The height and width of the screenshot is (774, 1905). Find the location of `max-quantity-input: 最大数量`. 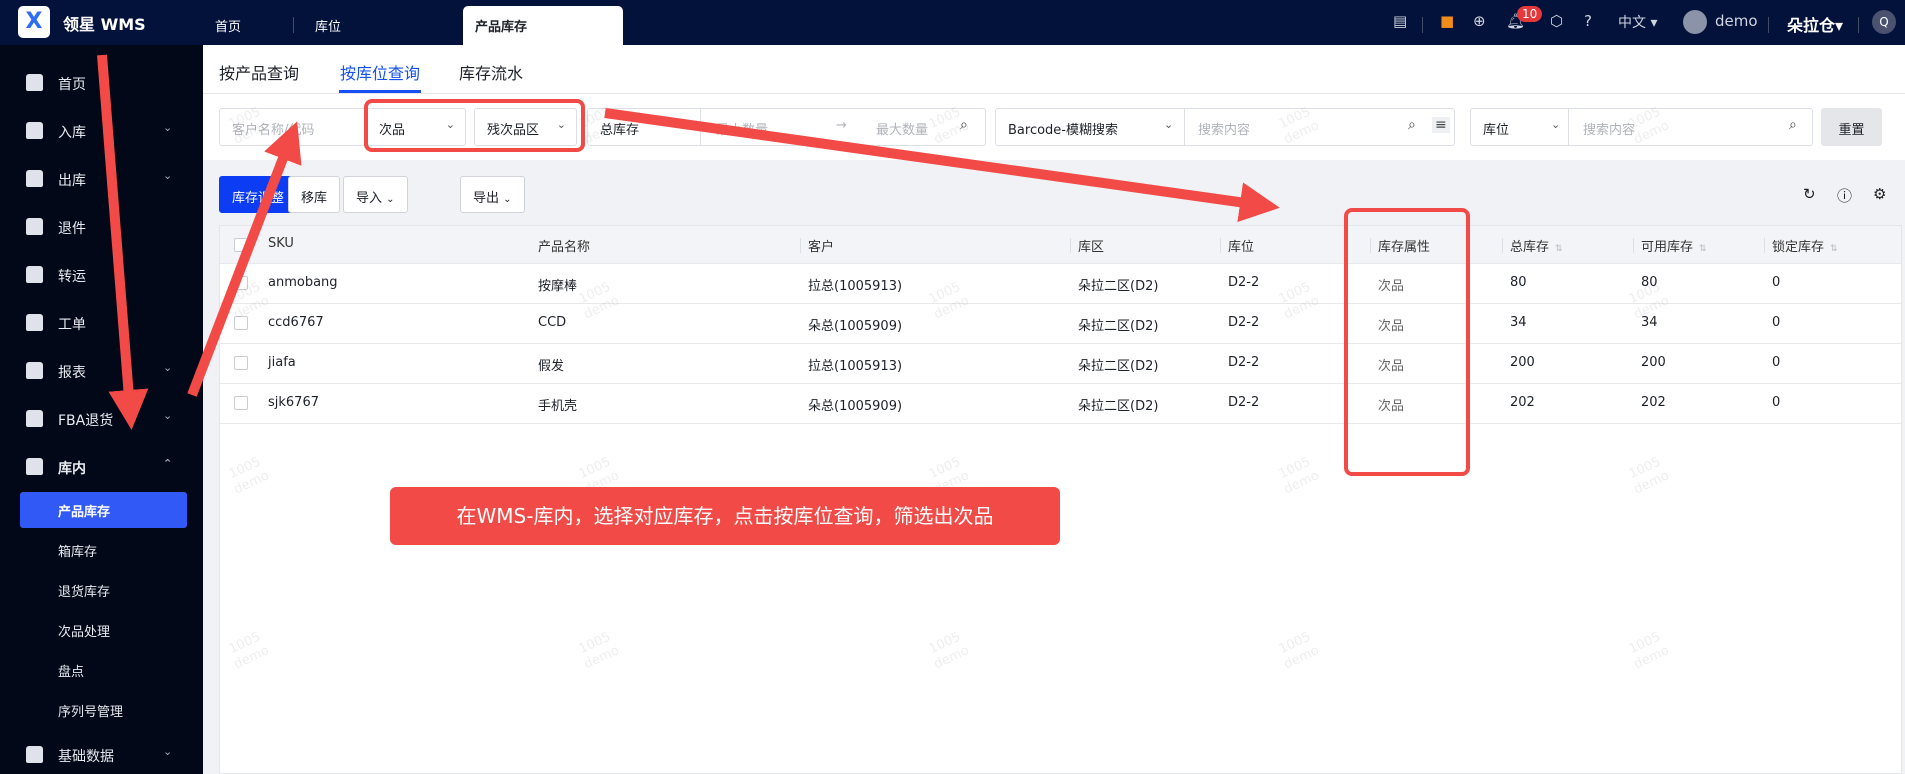

max-quantity-input: 最大数量 is located at coordinates (902, 128).